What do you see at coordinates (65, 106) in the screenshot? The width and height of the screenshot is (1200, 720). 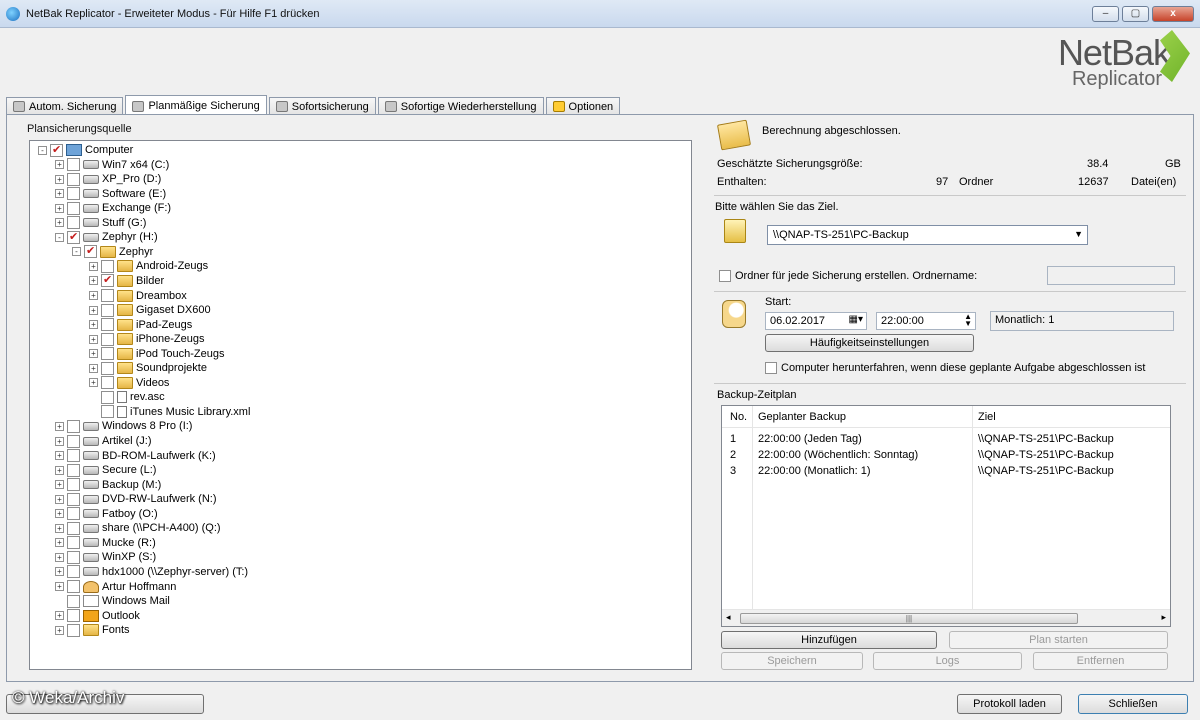 I see `tab-auto-backup: Autom. Sicherung` at bounding box center [65, 106].